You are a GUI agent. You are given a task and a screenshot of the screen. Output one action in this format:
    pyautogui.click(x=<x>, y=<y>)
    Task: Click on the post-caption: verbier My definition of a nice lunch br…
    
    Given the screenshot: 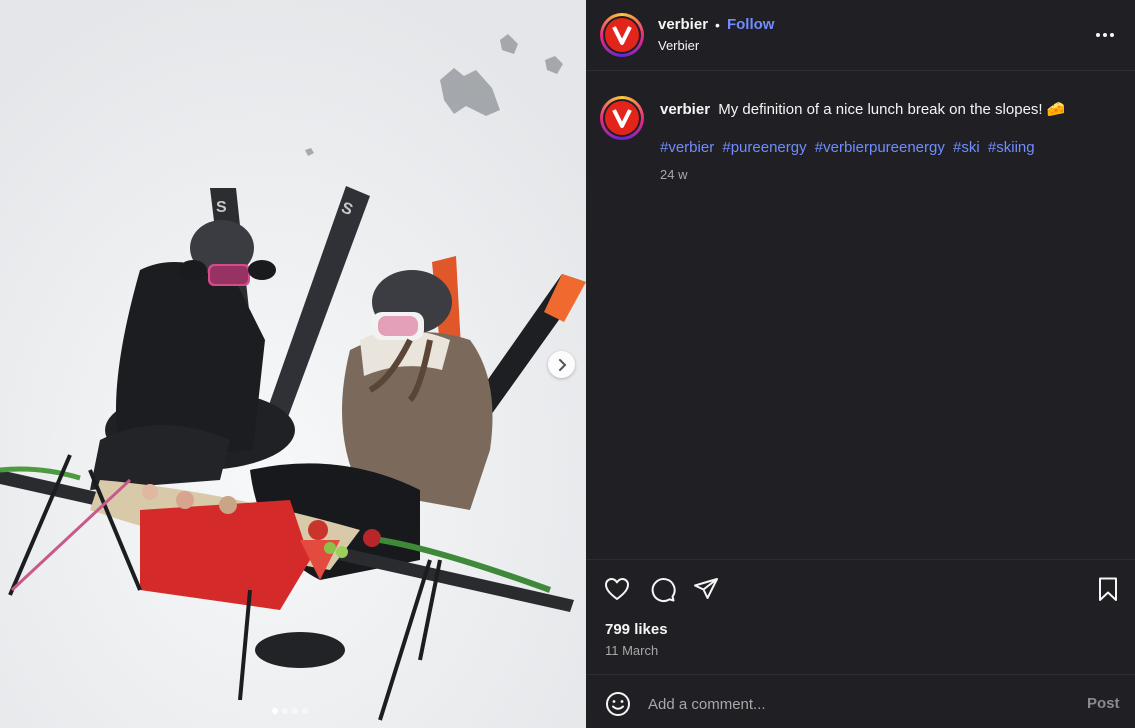 What is the action you would take?
    pyautogui.click(x=890, y=109)
    